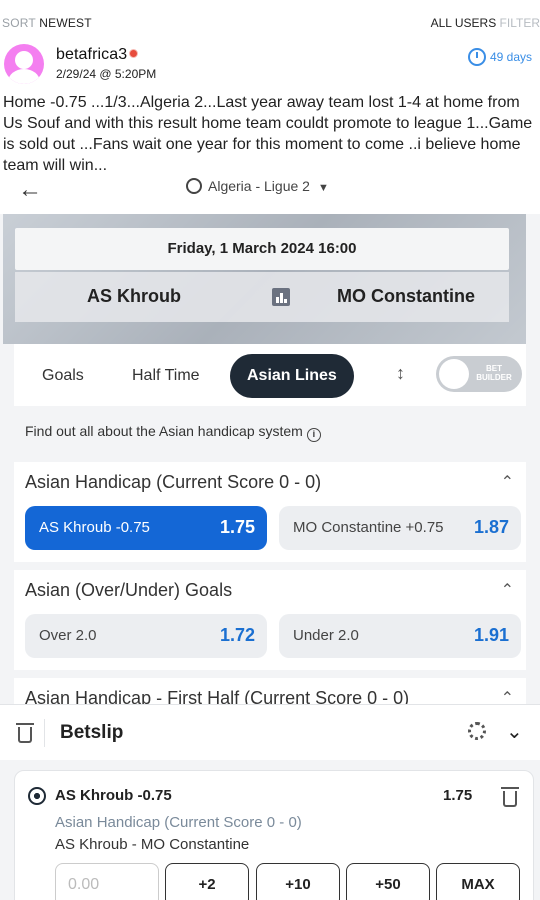  Describe the element at coordinates (520, 23) in the screenshot. I see `filter-button: FILTER` at that location.